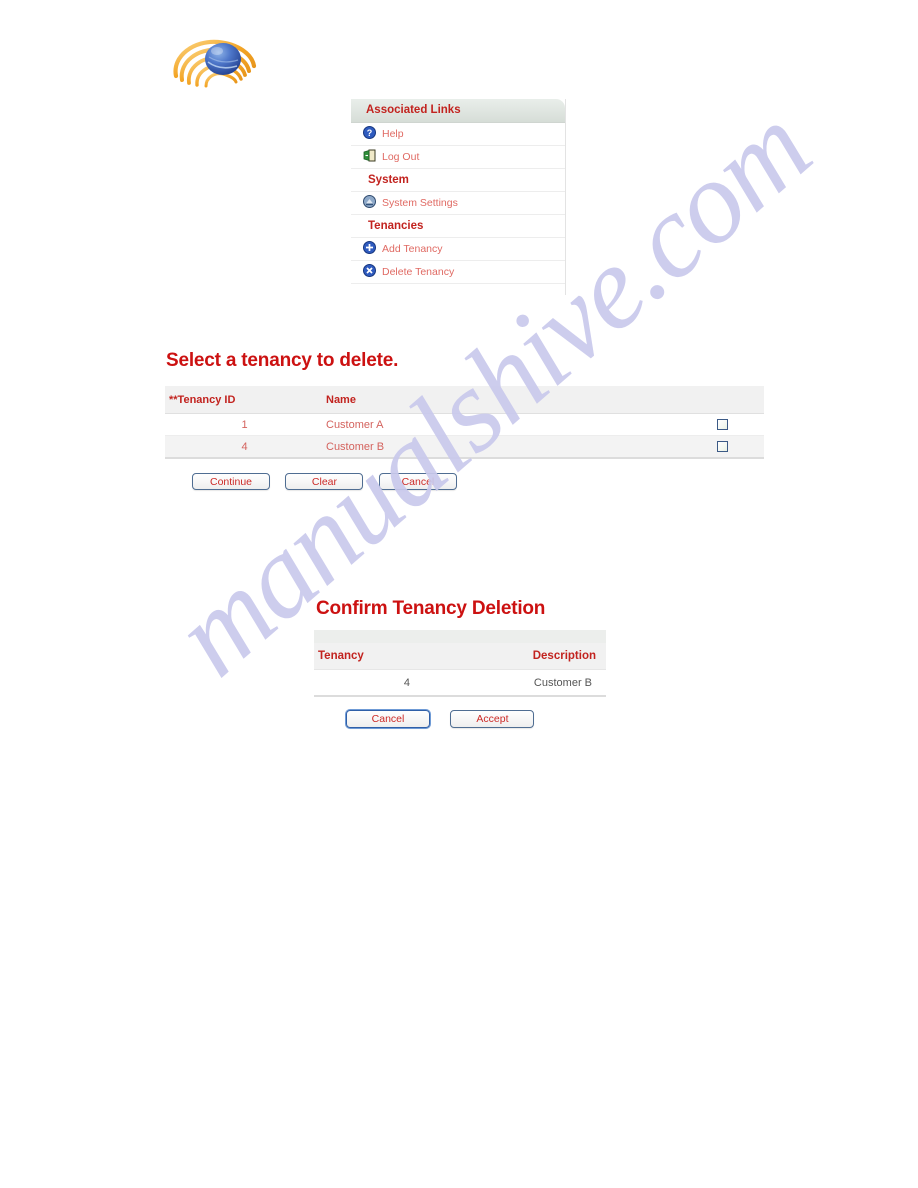 The image size is (918, 1188). Describe the element at coordinates (388, 719) in the screenshot. I see `confirm-cancel-button: Cancel` at that location.